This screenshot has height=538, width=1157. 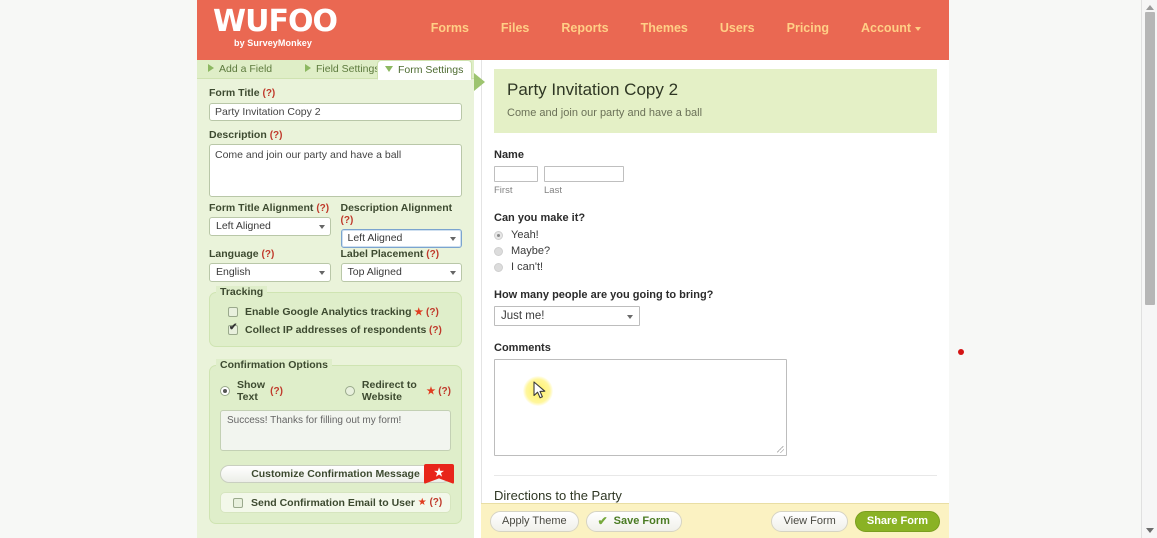 What do you see at coordinates (335, 430) in the screenshot?
I see `confirmation-message-textarea` at bounding box center [335, 430].